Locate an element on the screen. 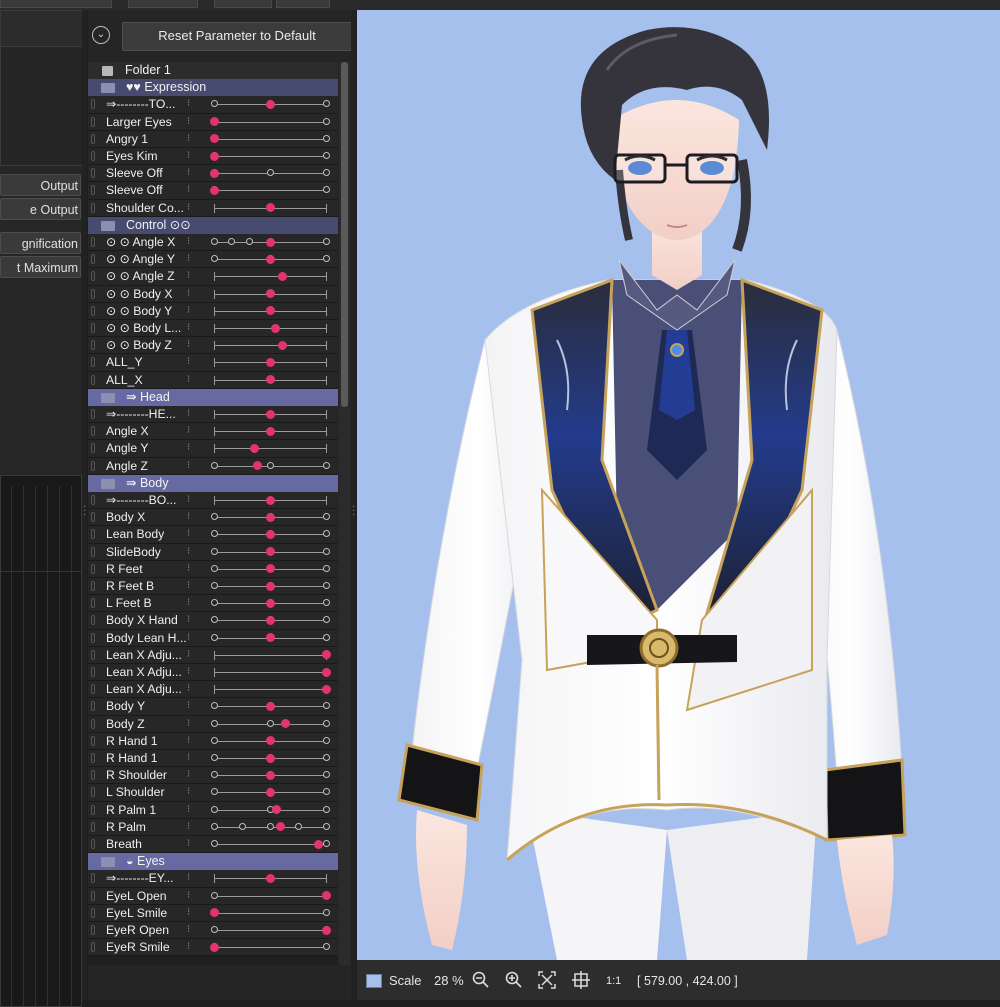  ratio-button: 1:1 is located at coordinates (613, 981).